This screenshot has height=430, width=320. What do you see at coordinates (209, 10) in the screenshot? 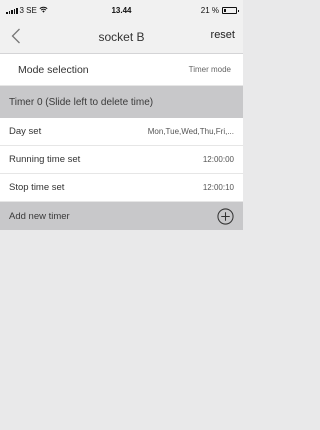
I see `battery-percent: 21 %` at bounding box center [209, 10].